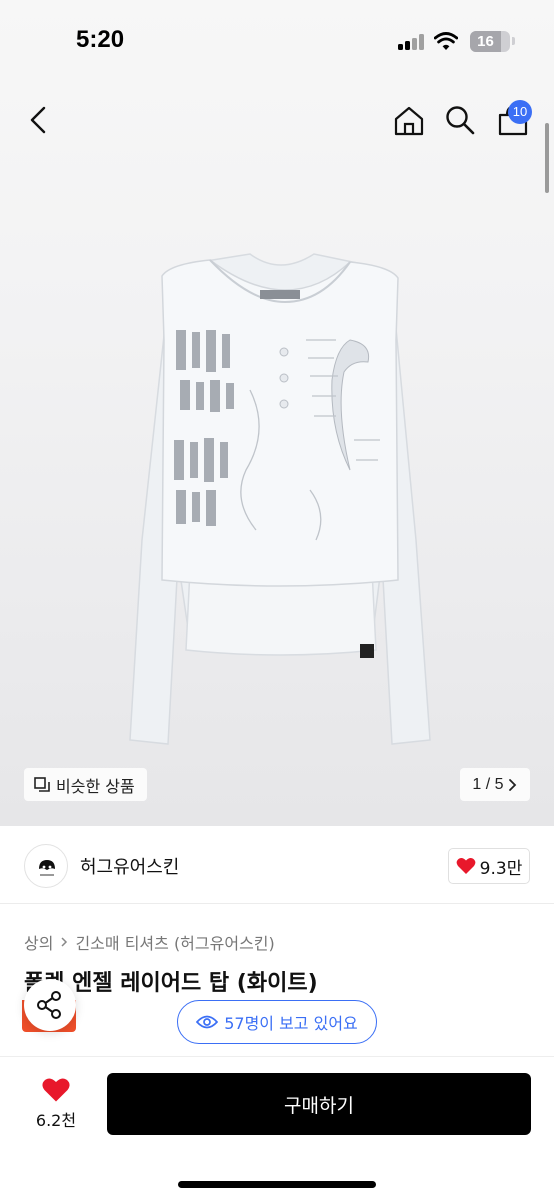 The image size is (554, 1200). I want to click on share-button, so click(50, 1005).